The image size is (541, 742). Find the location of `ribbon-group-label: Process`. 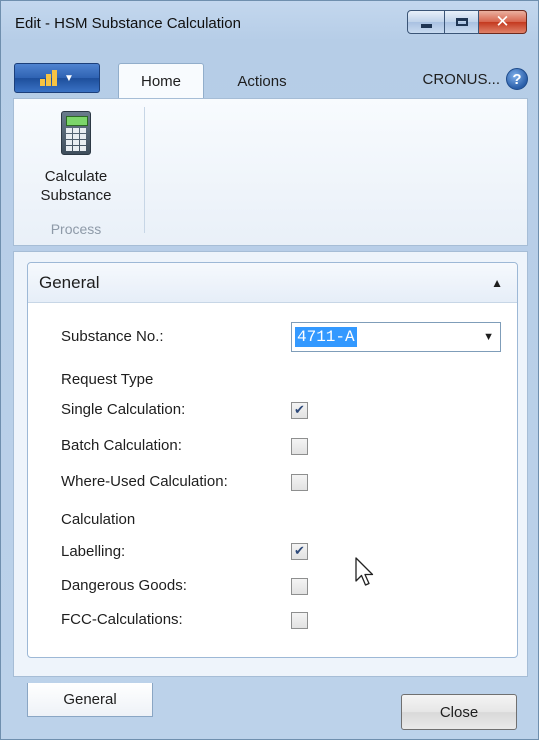

ribbon-group-label: Process is located at coordinates (76, 229).